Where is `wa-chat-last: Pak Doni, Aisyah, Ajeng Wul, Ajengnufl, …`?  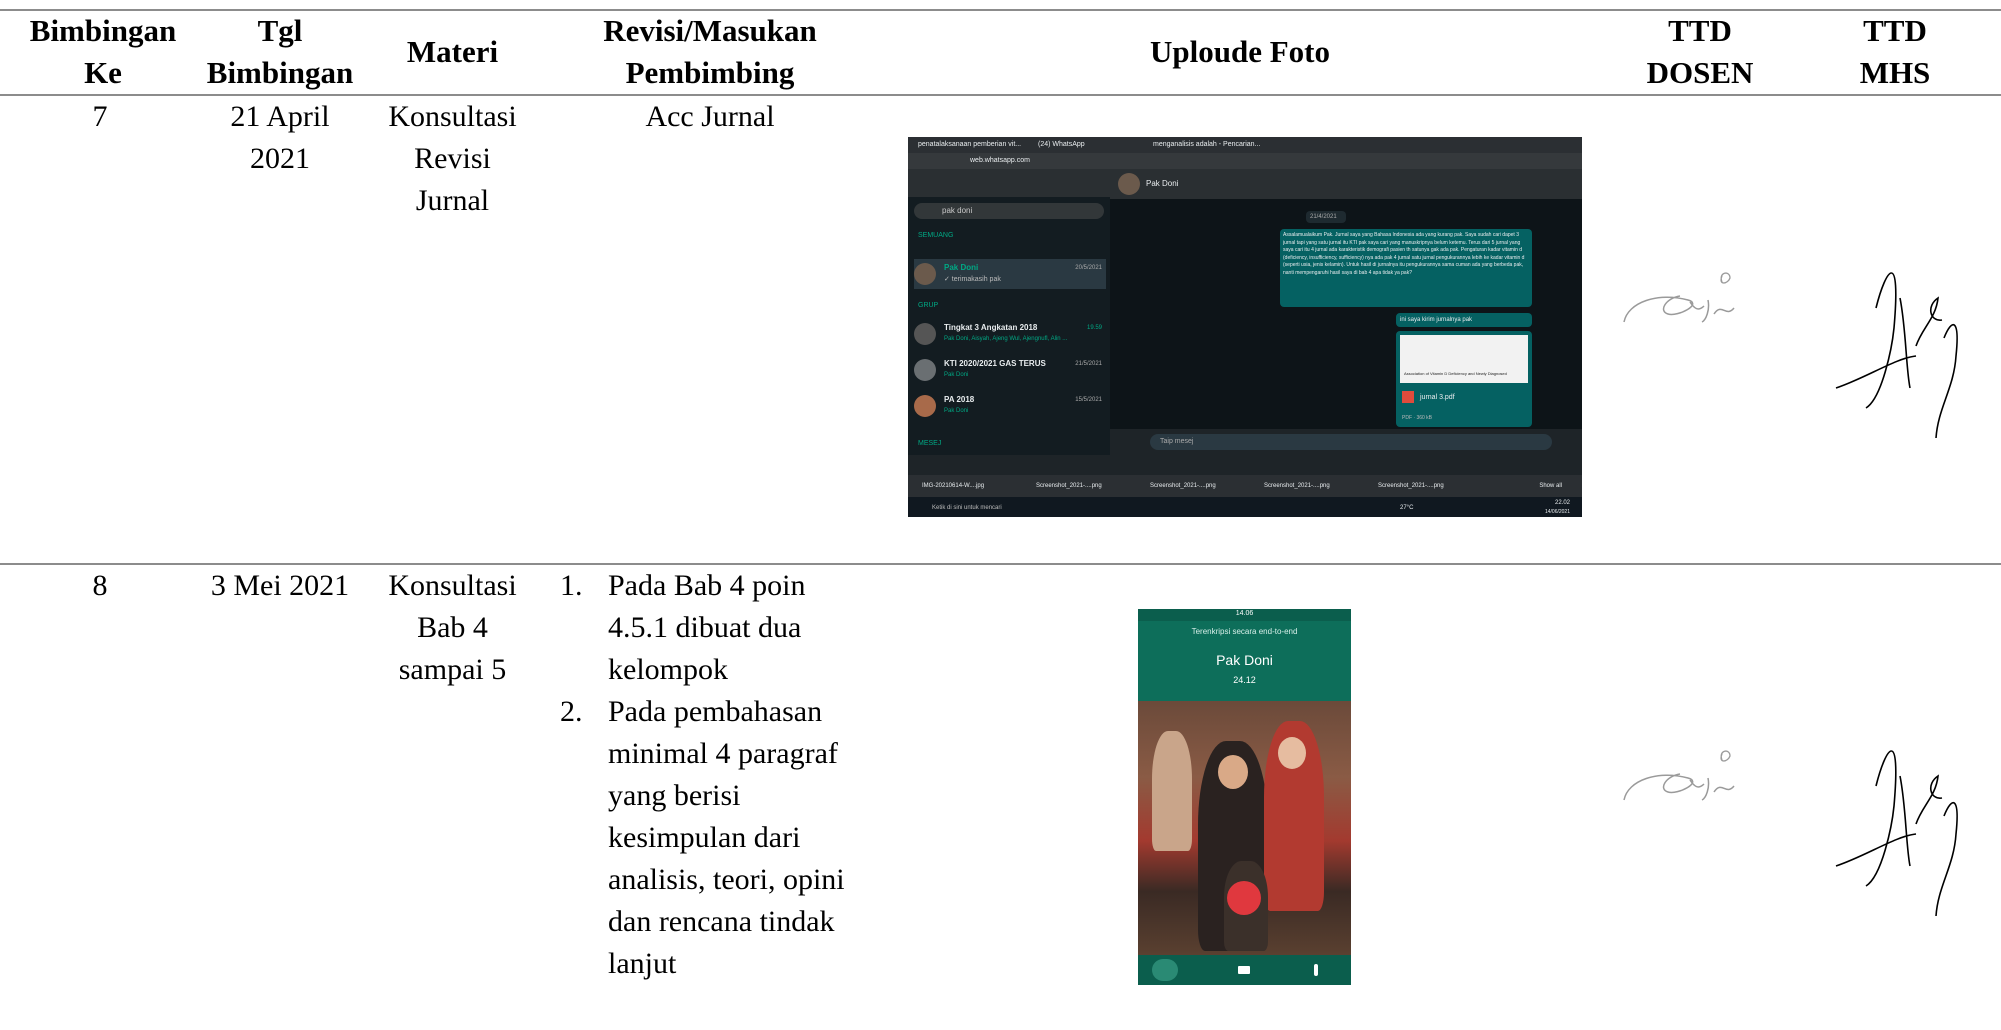
wa-chat-last: Pak Doni, Aisyah, Ajeng Wul, Ajengnufl, … is located at coordinates (1006, 339).